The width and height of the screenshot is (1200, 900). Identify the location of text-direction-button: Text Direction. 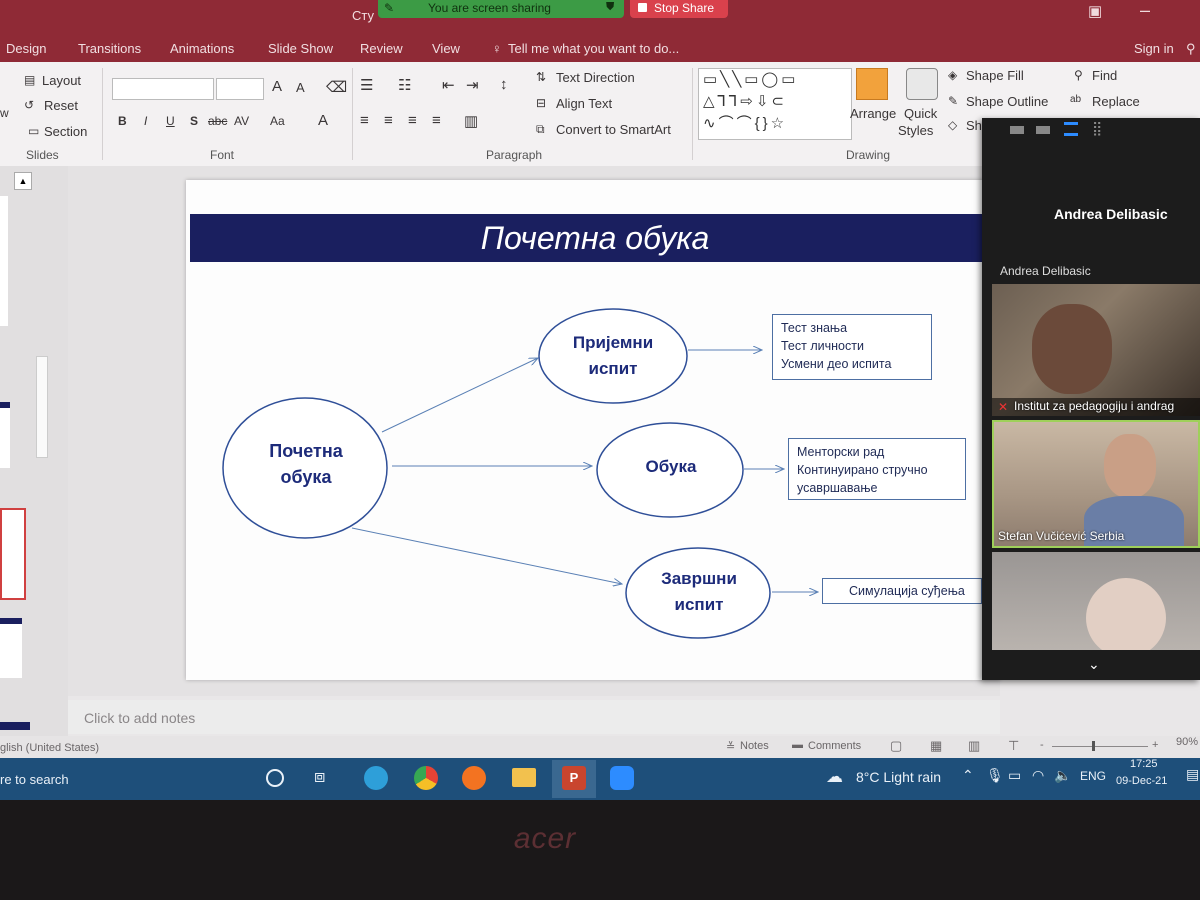
(595, 77).